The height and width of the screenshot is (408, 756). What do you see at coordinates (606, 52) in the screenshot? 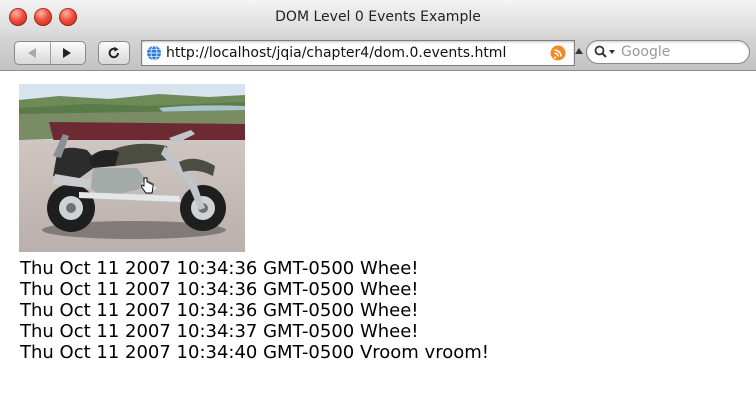
I see `search-icon` at bounding box center [606, 52].